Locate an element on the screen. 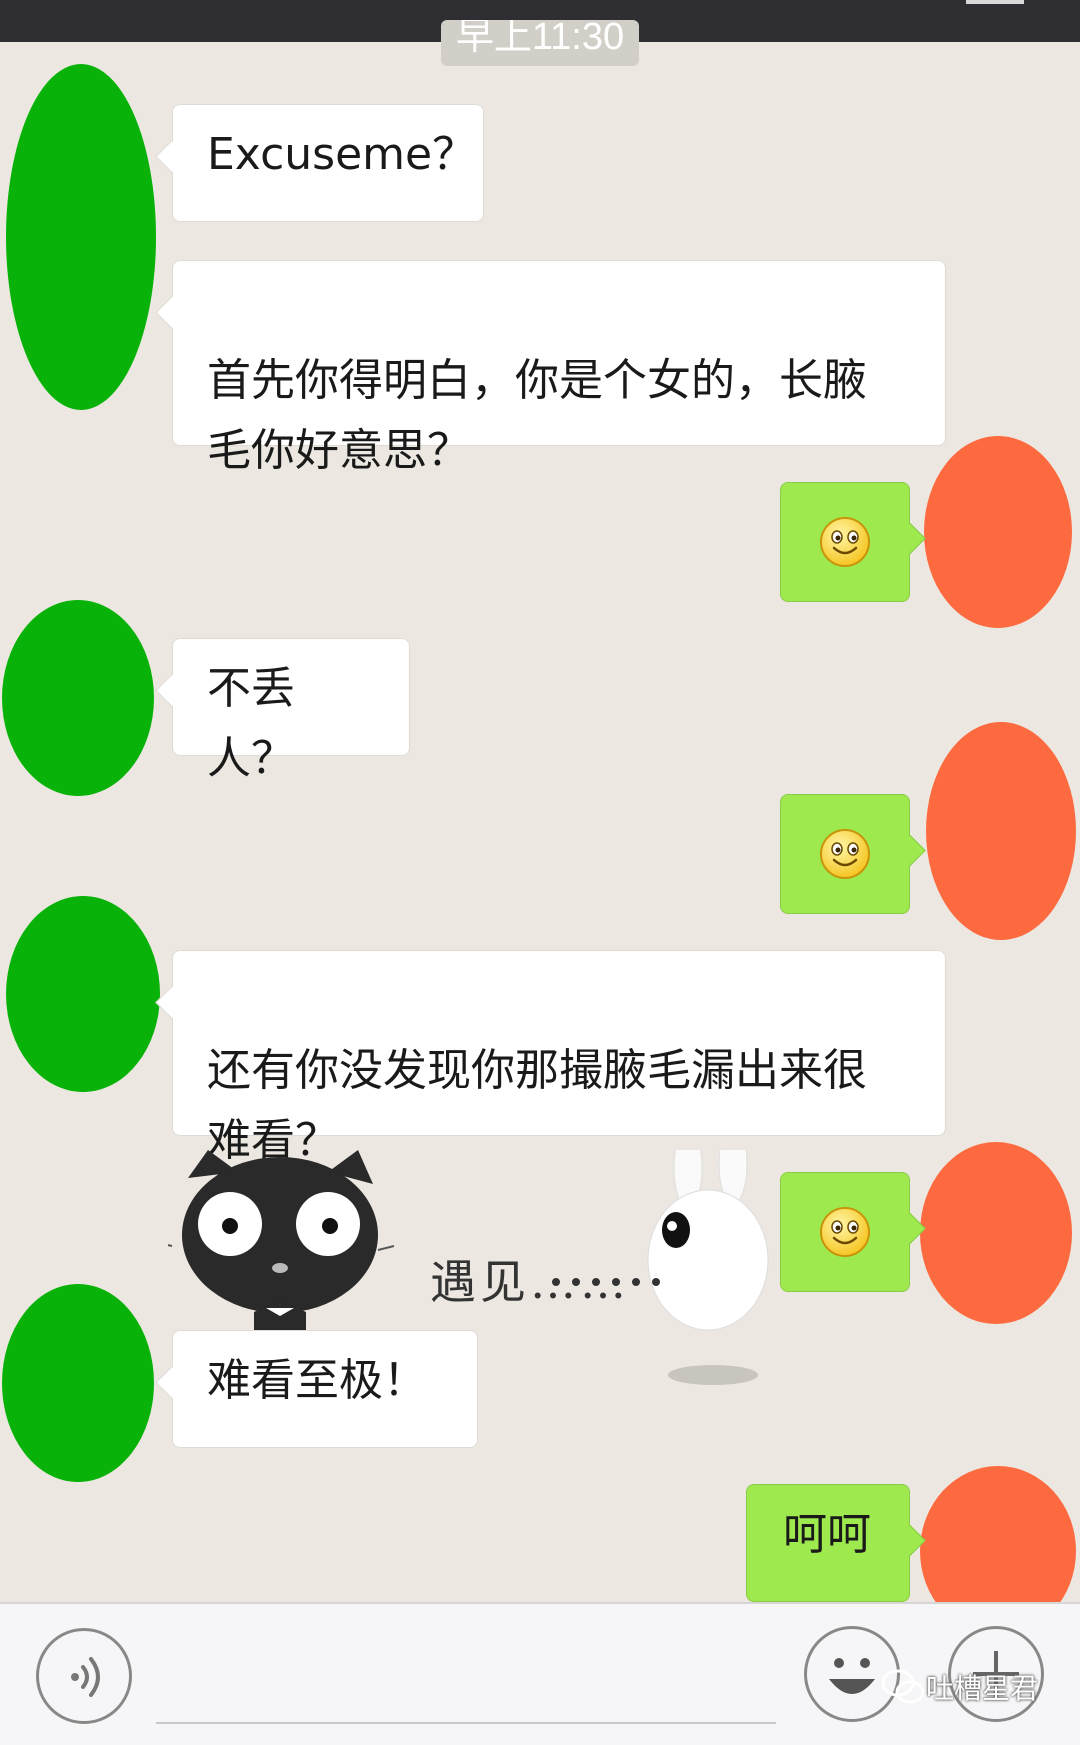 The width and height of the screenshot is (1080, 1745). message-bubble: Excuseme？ is located at coordinates (328, 163).